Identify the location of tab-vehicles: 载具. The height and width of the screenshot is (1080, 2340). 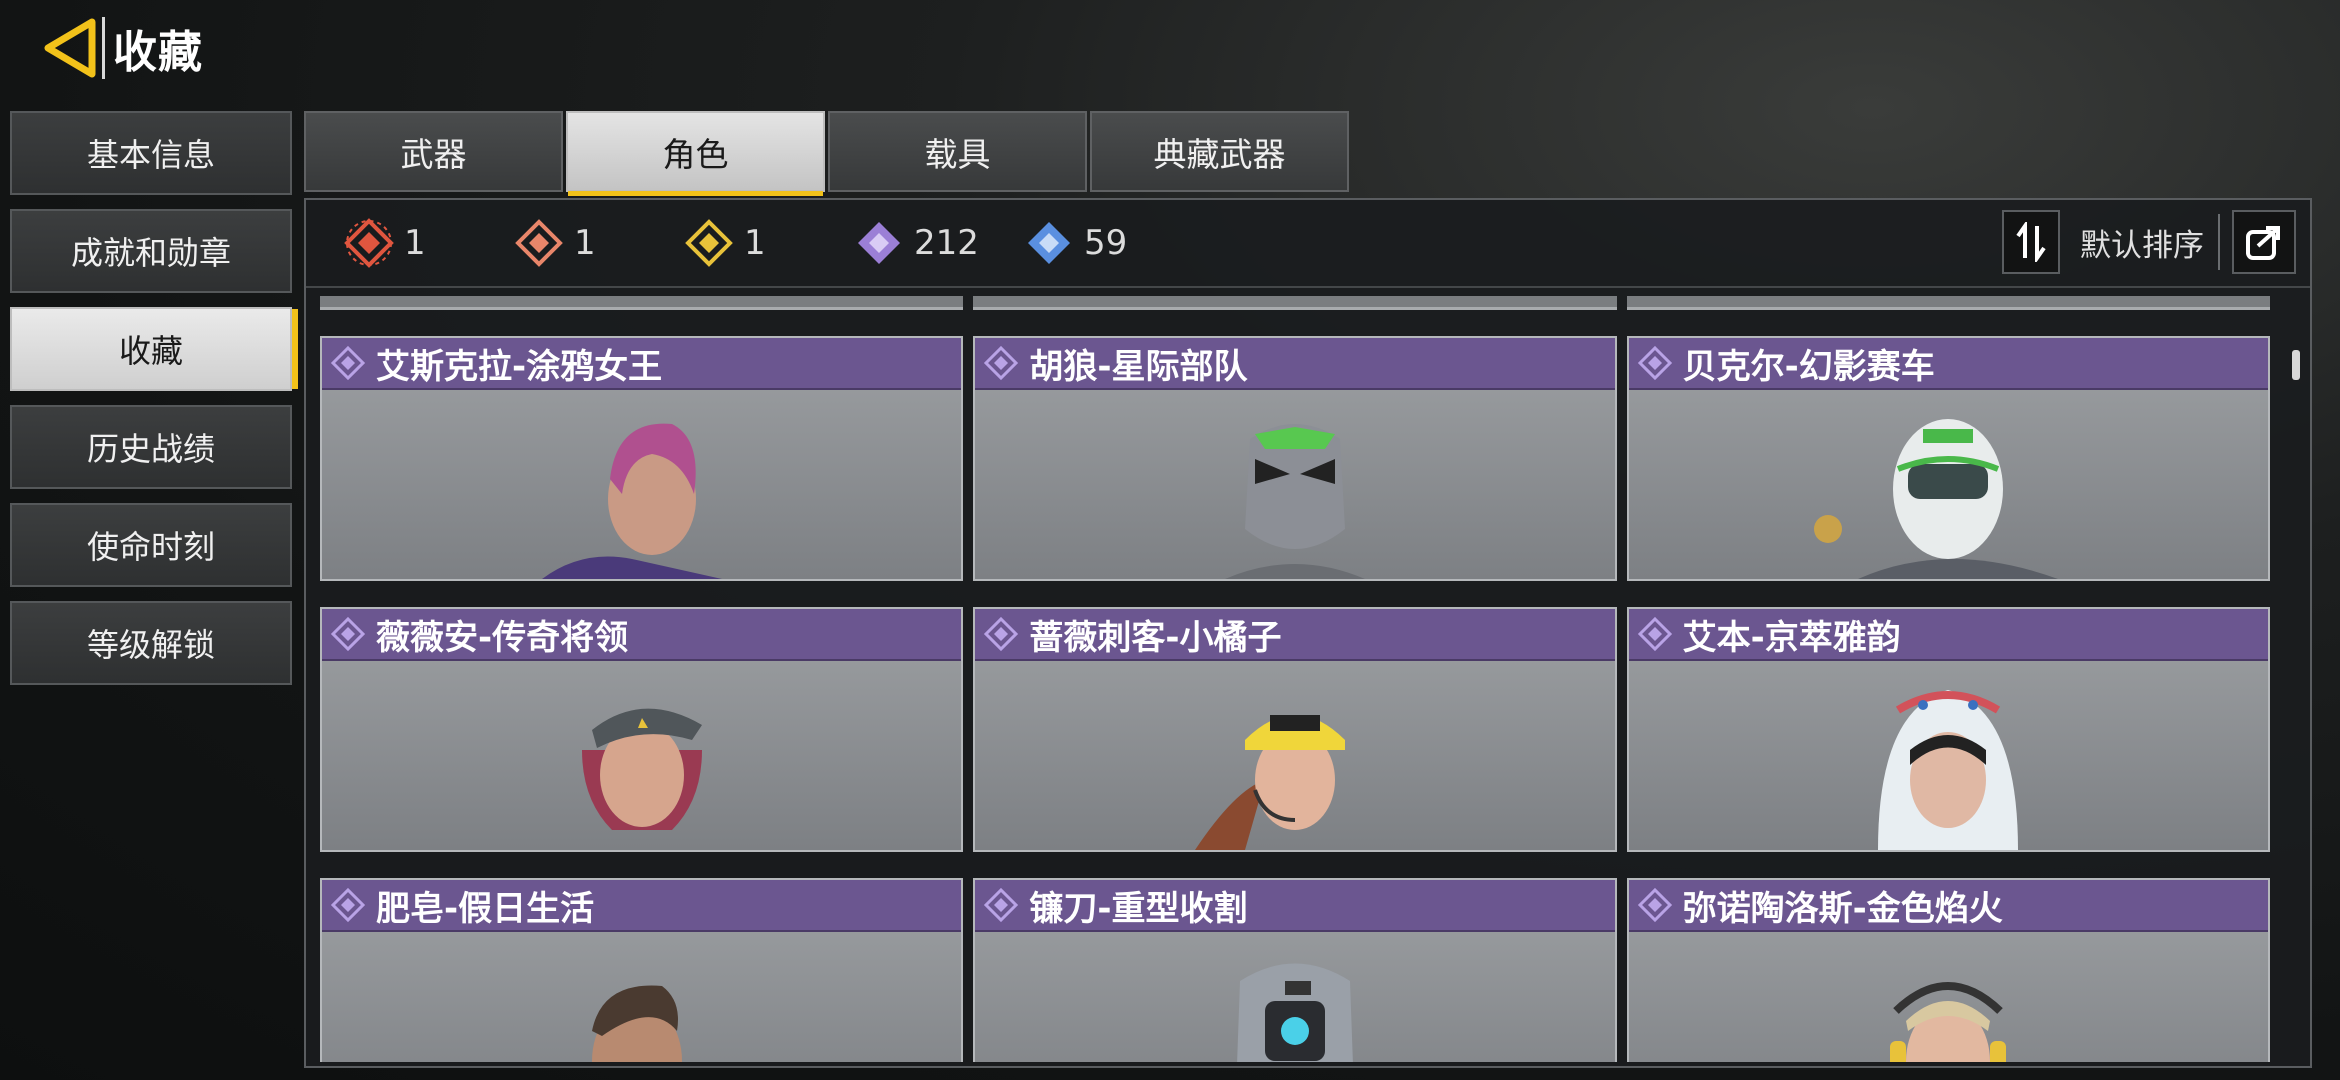
(957, 151).